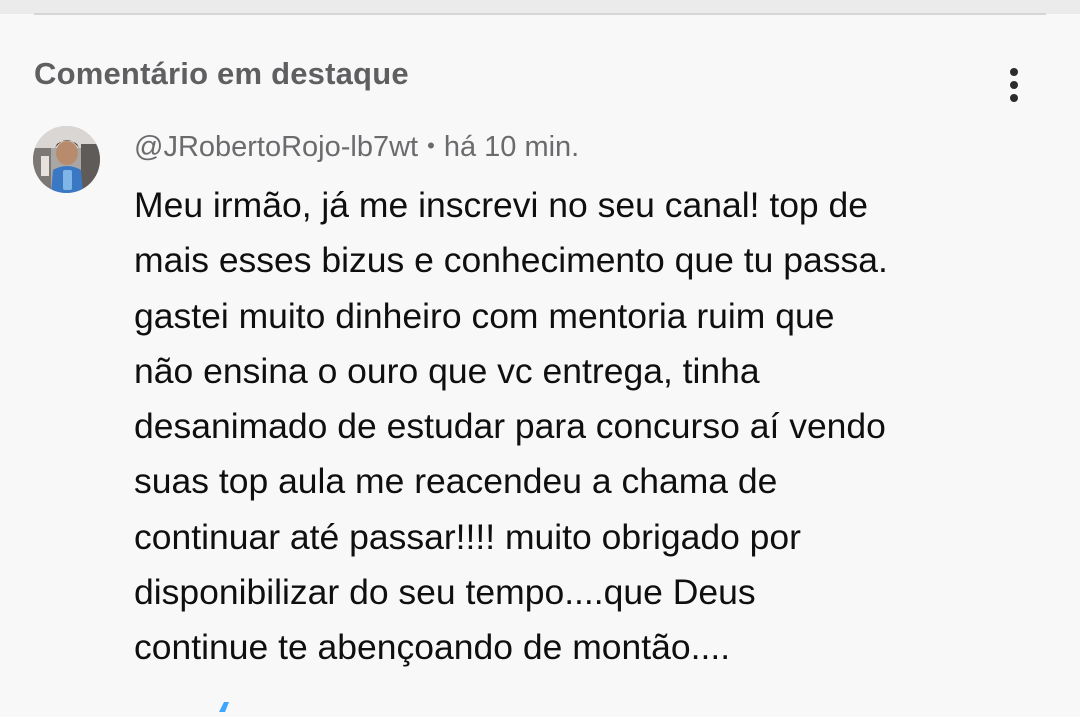  Describe the element at coordinates (276, 147) in the screenshot. I see `author-handle: @JRobertoRojo-lb7wt` at that location.